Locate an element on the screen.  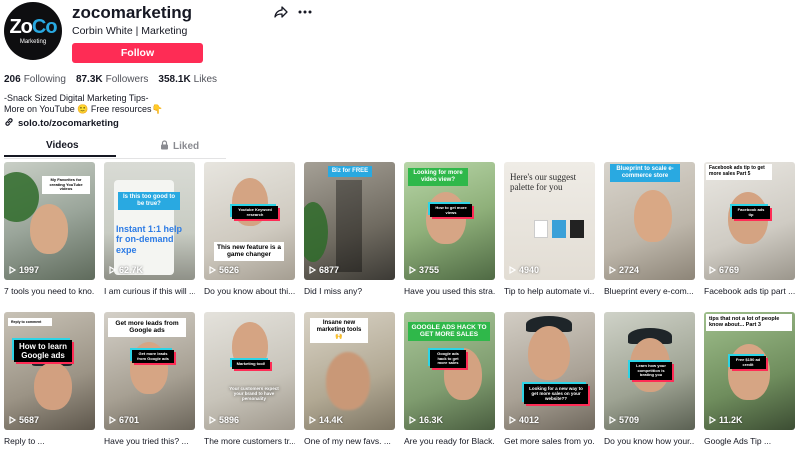
view-count: 62.7K is located at coordinates (126, 270).